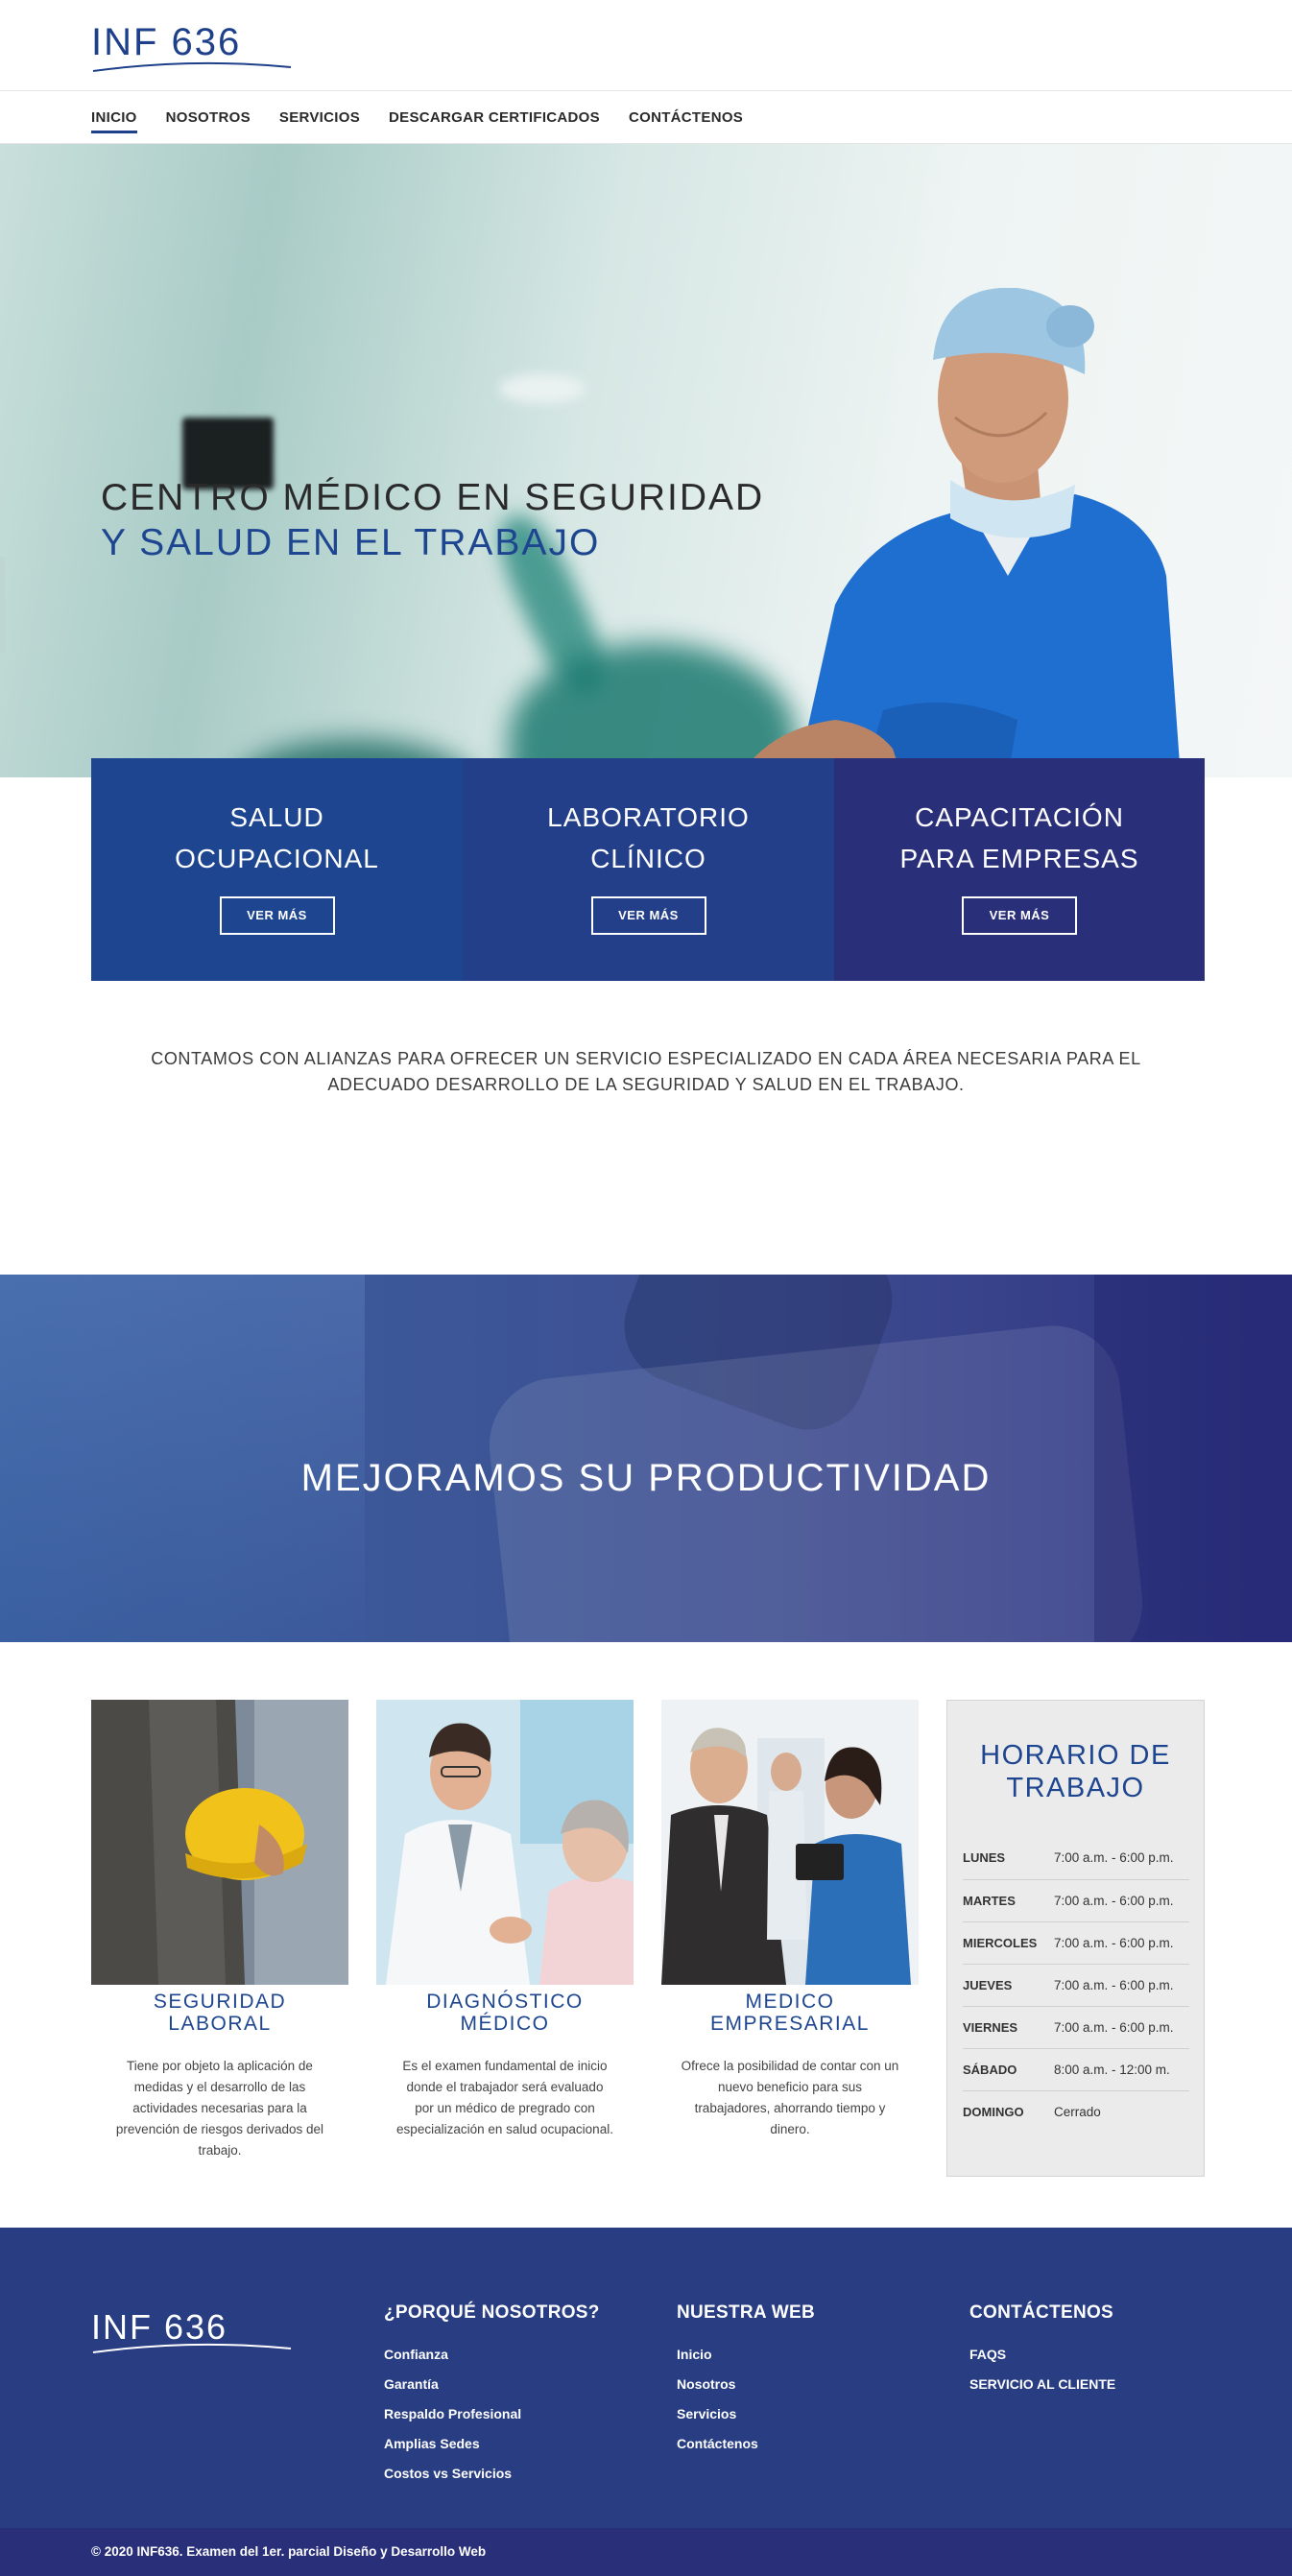 This screenshot has width=1292, height=2576. Describe the element at coordinates (1020, 817) in the screenshot. I see `service-title-line1: CAPACITACIÓN` at that location.